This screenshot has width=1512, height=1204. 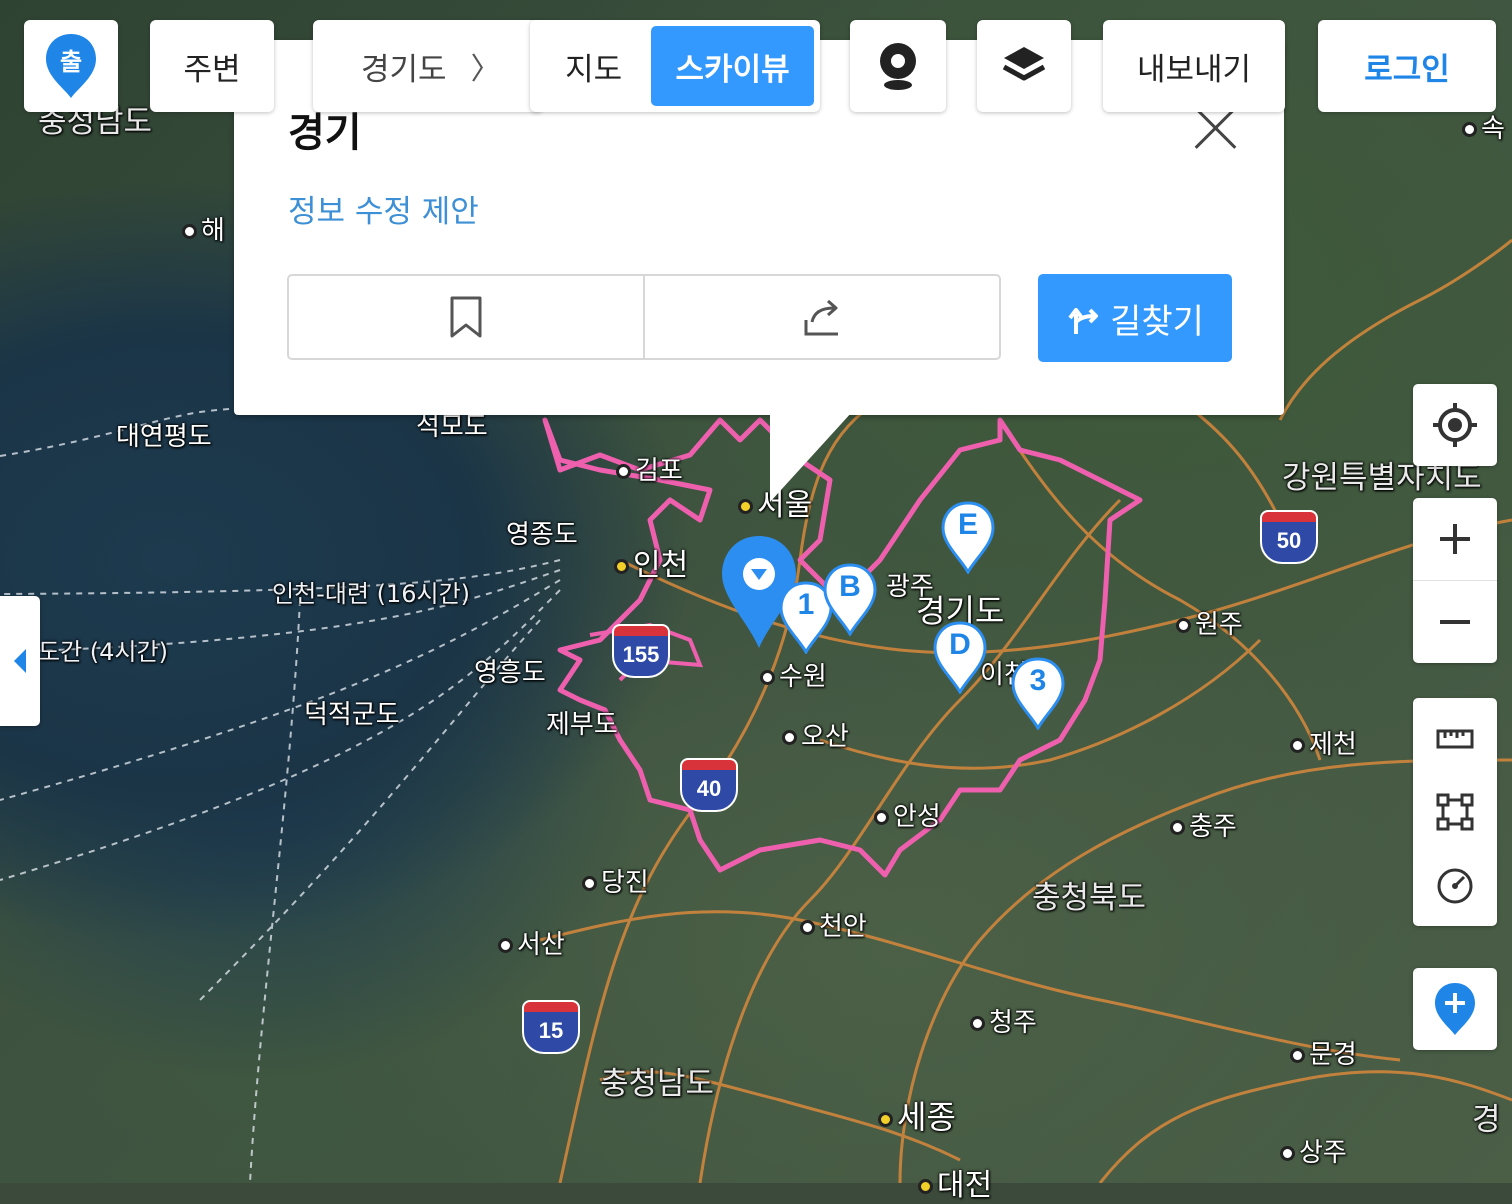 I want to click on suggest-edit-link: 정보 수정 제안, so click(x=383, y=208).